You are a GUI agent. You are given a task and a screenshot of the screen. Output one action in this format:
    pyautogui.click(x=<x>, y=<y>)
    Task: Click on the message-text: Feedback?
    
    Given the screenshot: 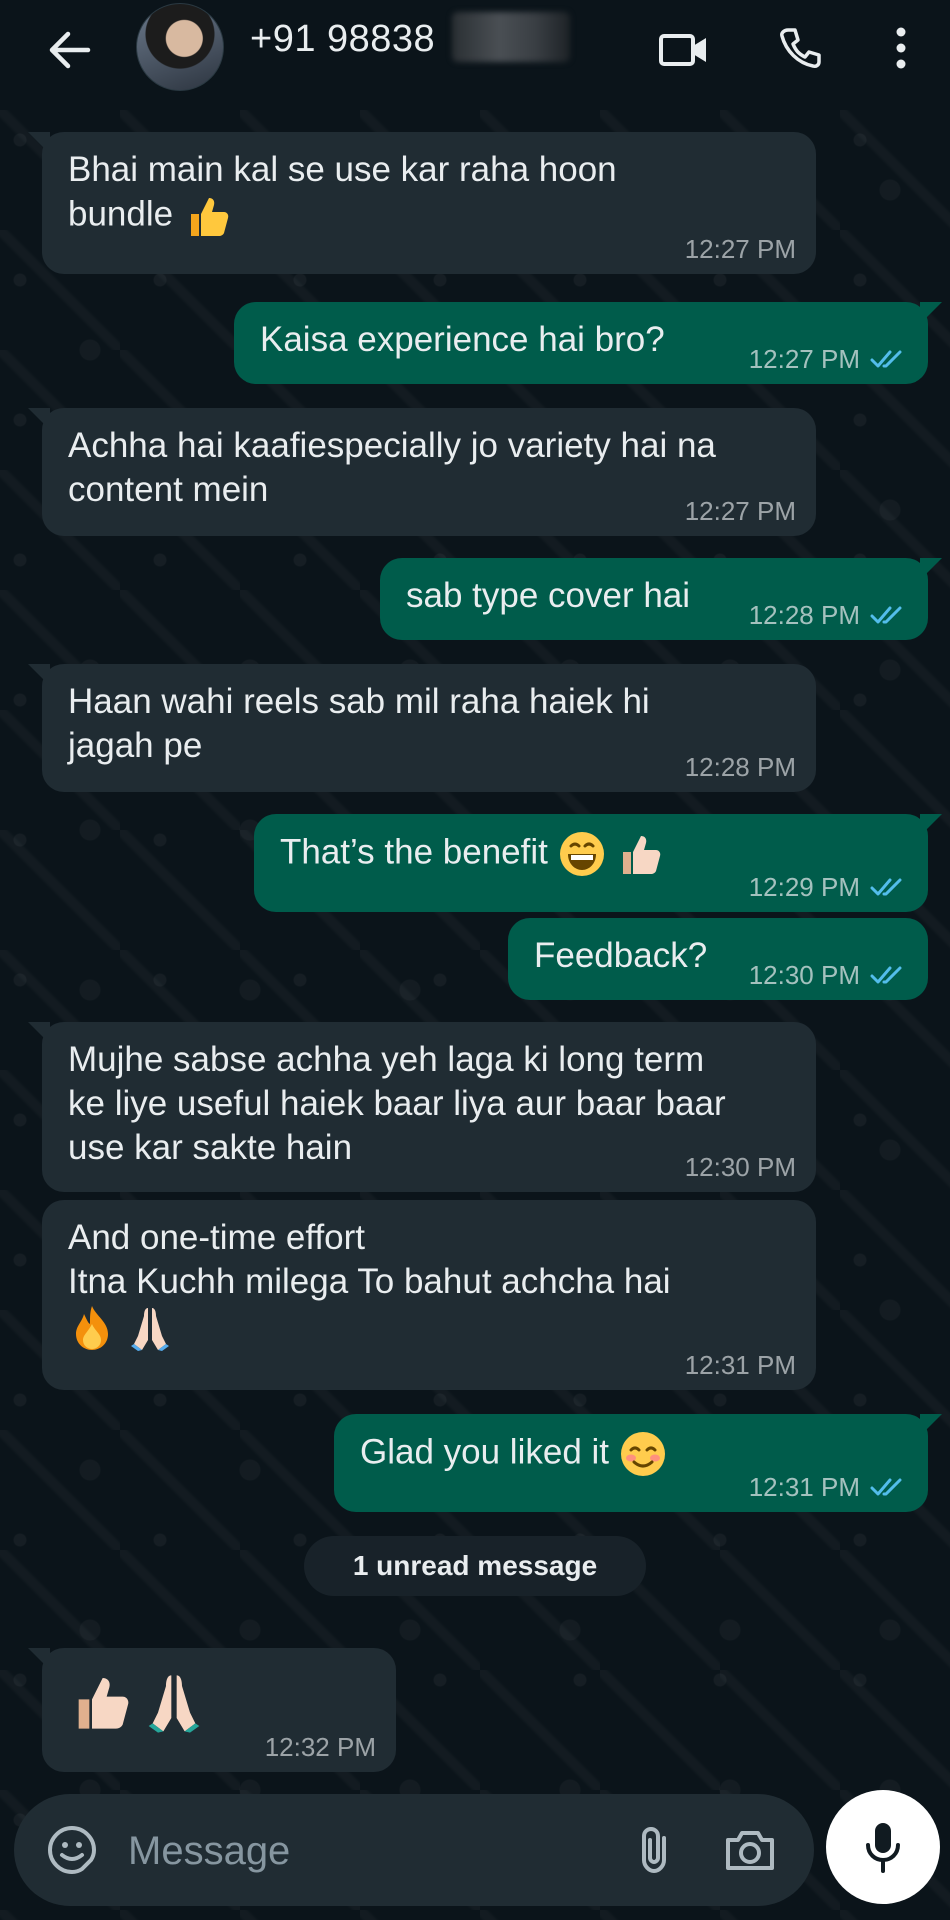 What is the action you would take?
    pyautogui.click(x=621, y=955)
    